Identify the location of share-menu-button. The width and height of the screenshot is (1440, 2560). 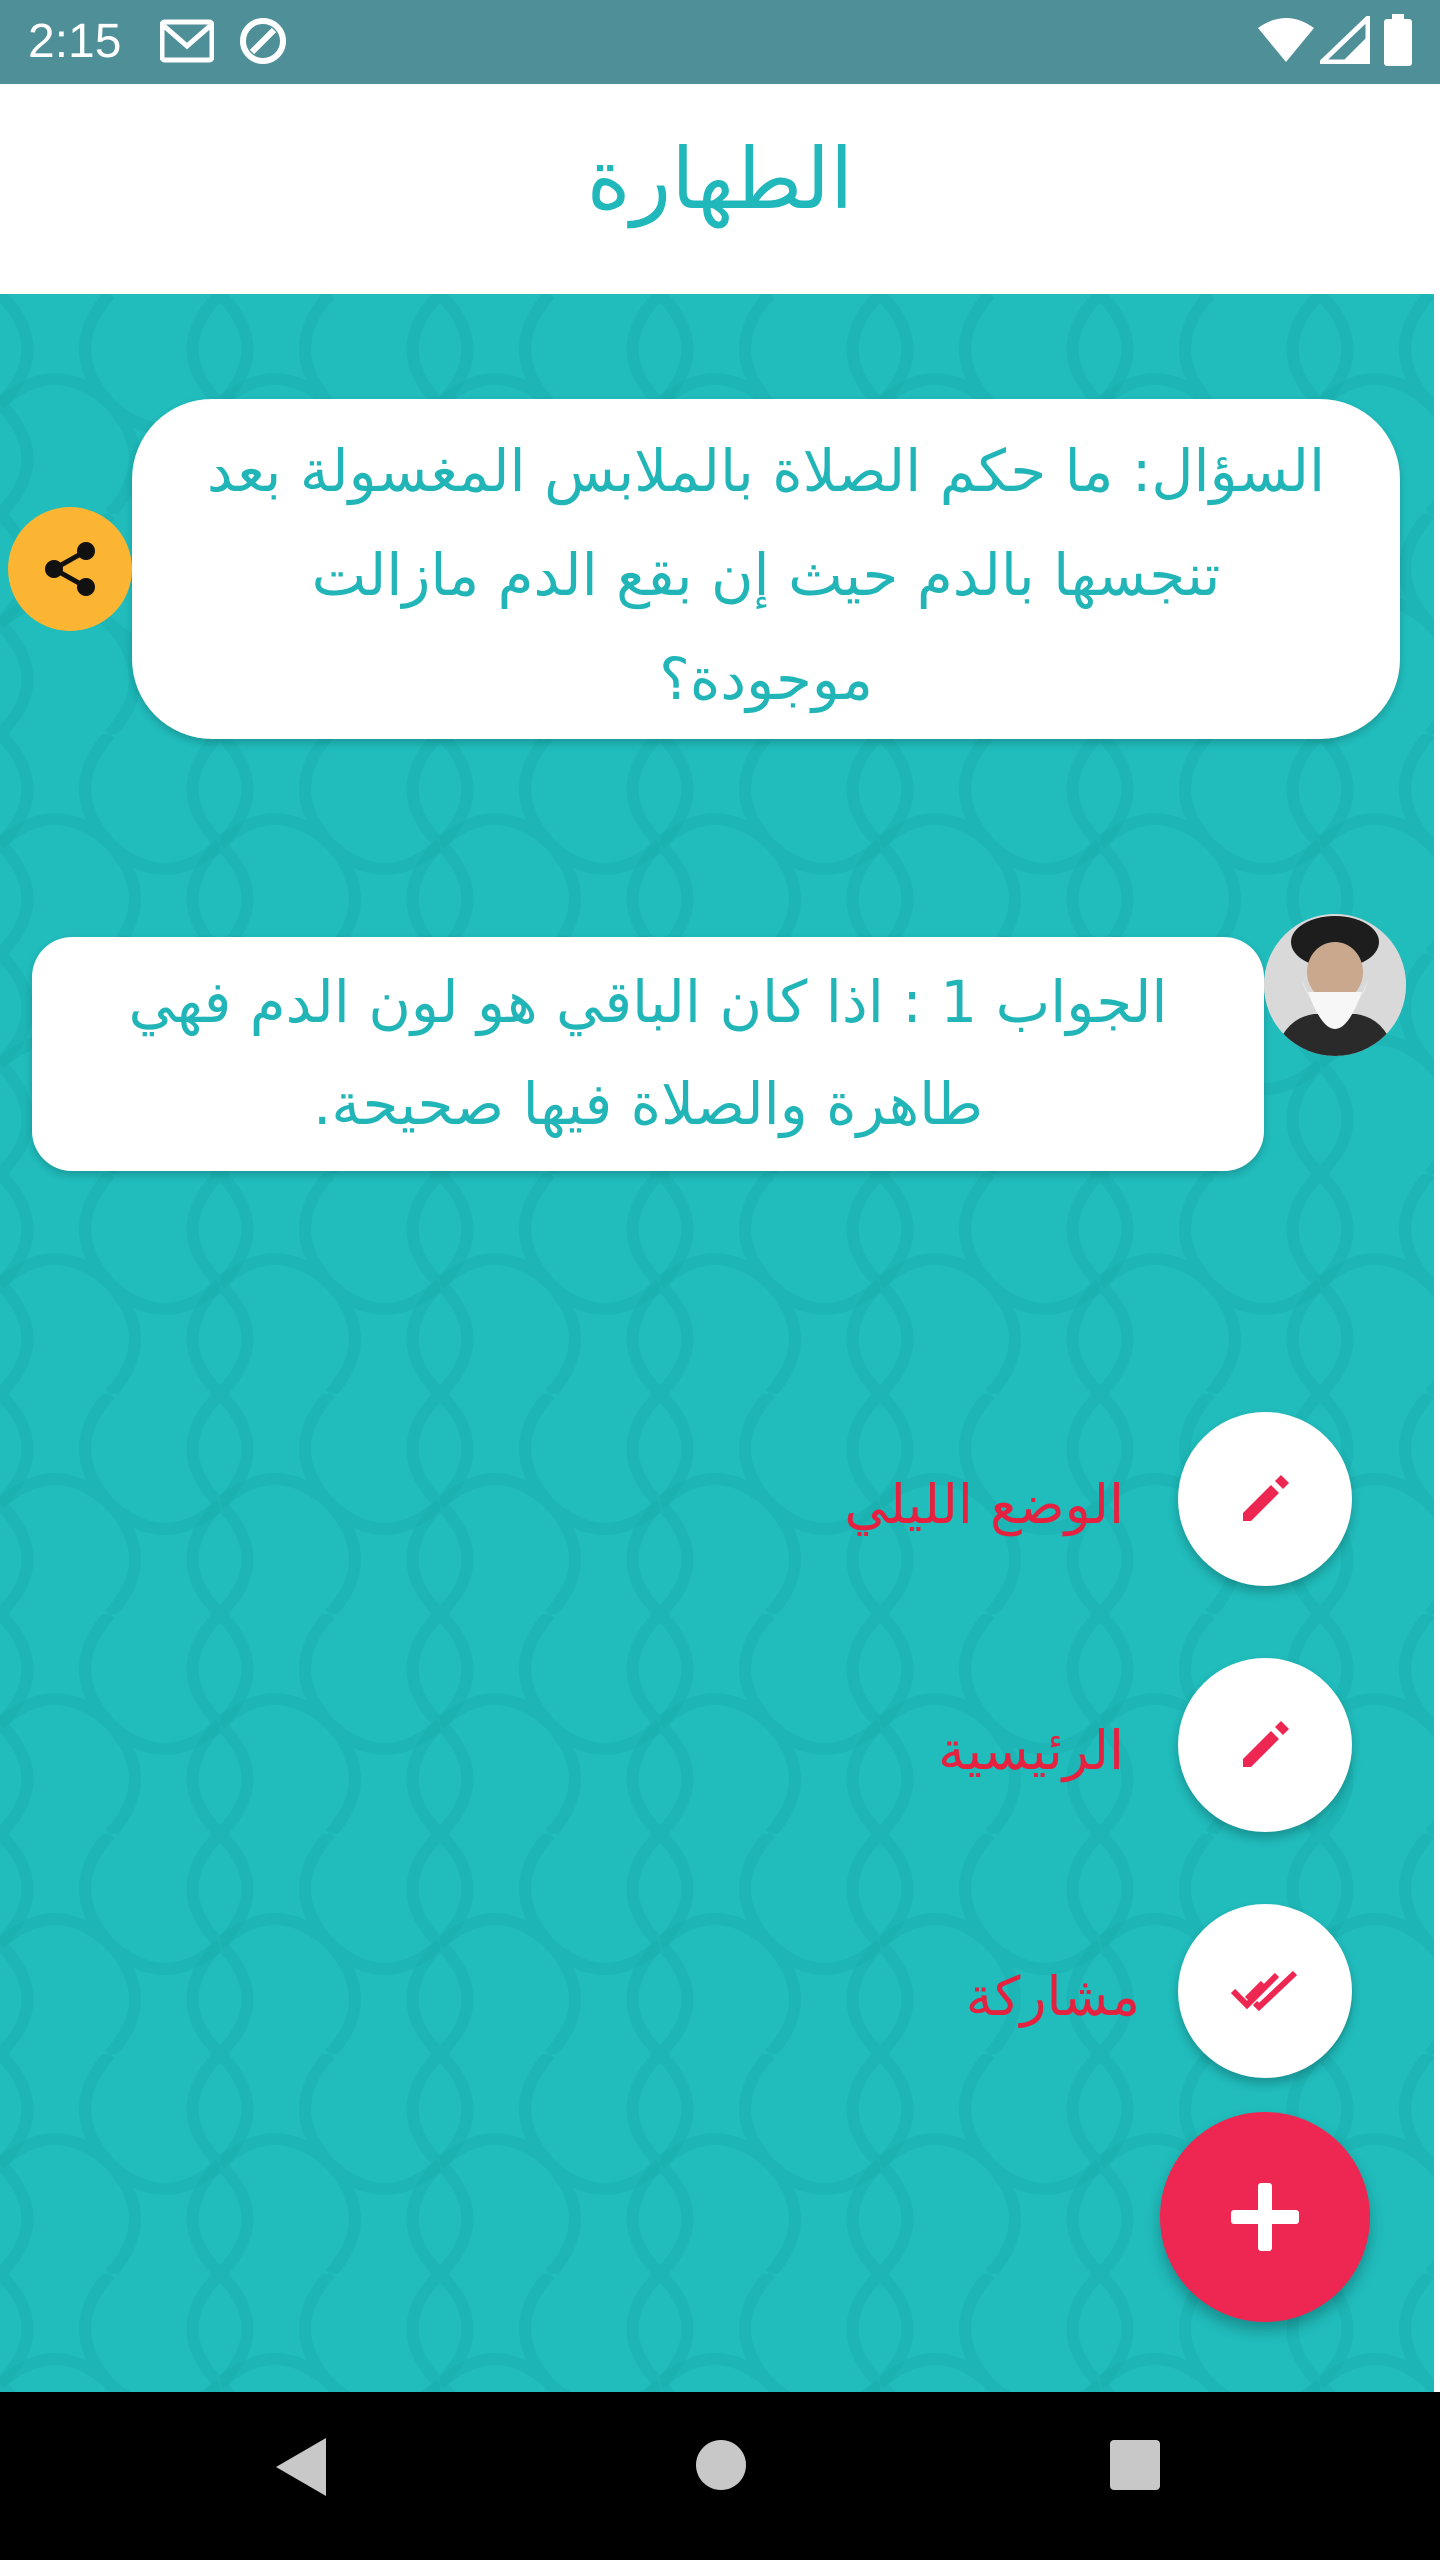
(1265, 1991).